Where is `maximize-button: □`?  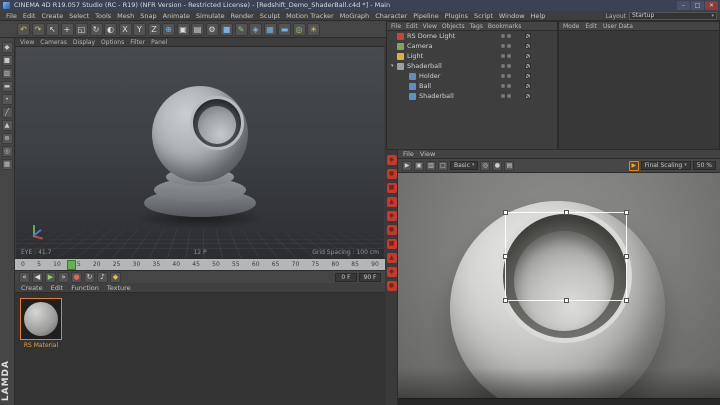 maximize-button: □ is located at coordinates (697, 5).